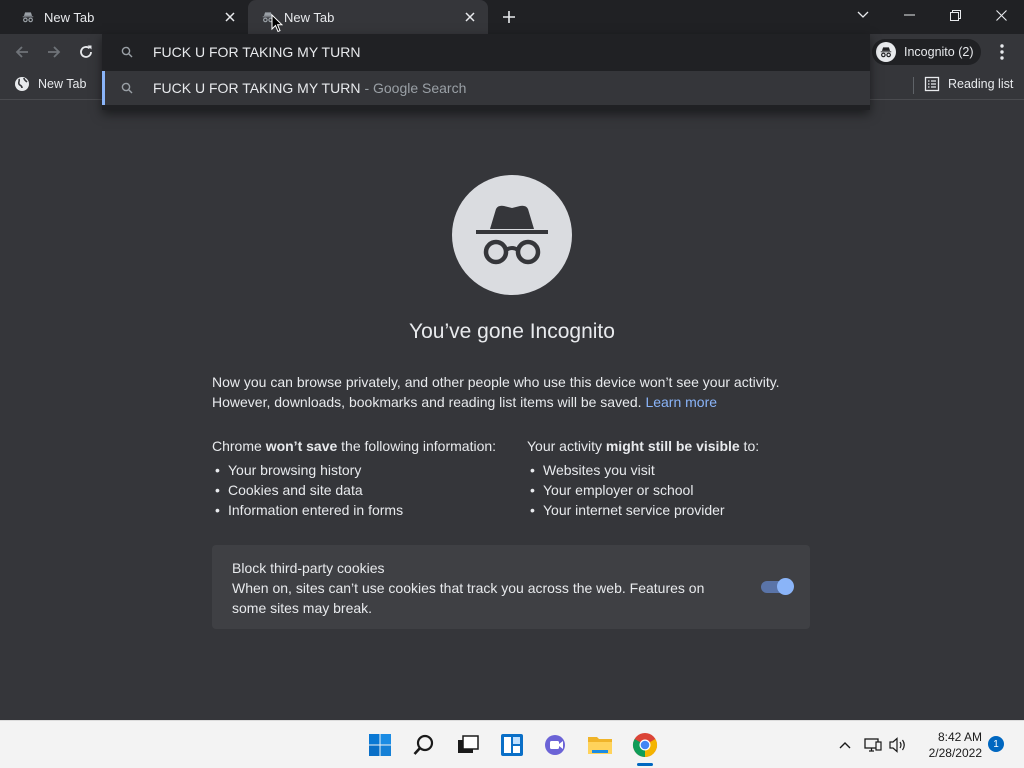 This screenshot has height=768, width=1024. What do you see at coordinates (362, 490) in the screenshot?
I see `list-item: Cookies and site data` at bounding box center [362, 490].